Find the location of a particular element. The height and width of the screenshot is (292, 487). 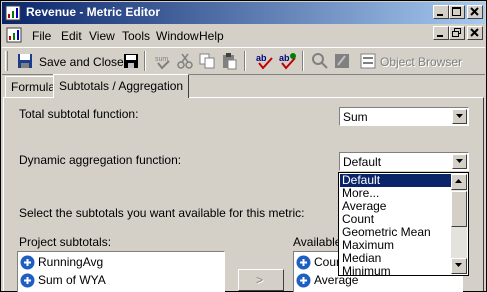

validate-icon: ab is located at coordinates (288, 61).